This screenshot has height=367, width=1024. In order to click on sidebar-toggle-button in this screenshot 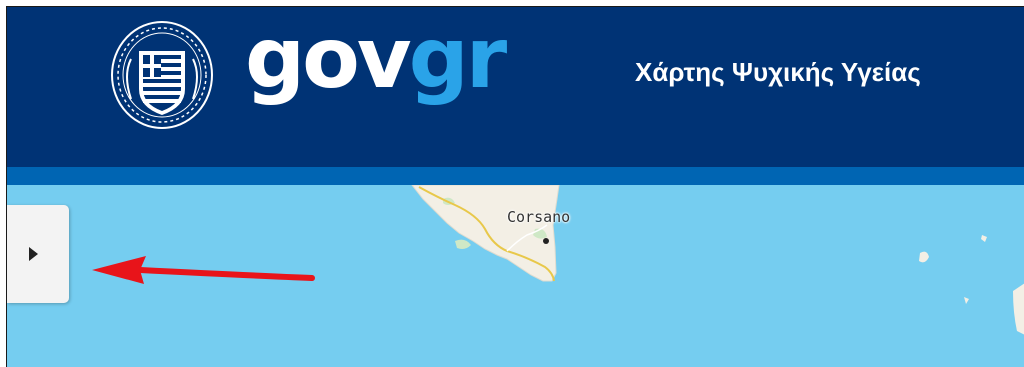, I will do `click(38, 254)`.